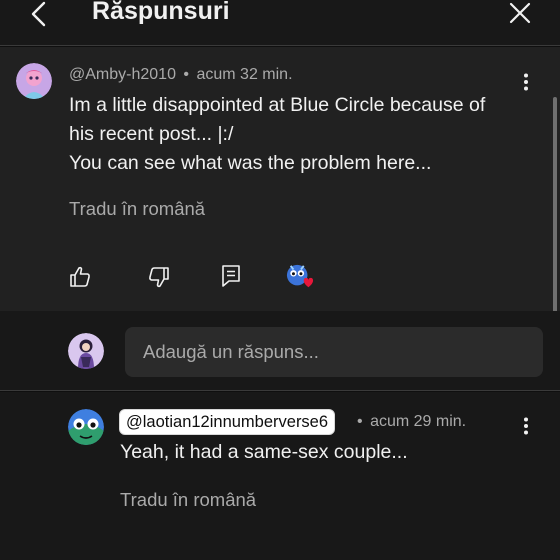 The height and width of the screenshot is (560, 560). I want to click on dislike-button, so click(159, 277).